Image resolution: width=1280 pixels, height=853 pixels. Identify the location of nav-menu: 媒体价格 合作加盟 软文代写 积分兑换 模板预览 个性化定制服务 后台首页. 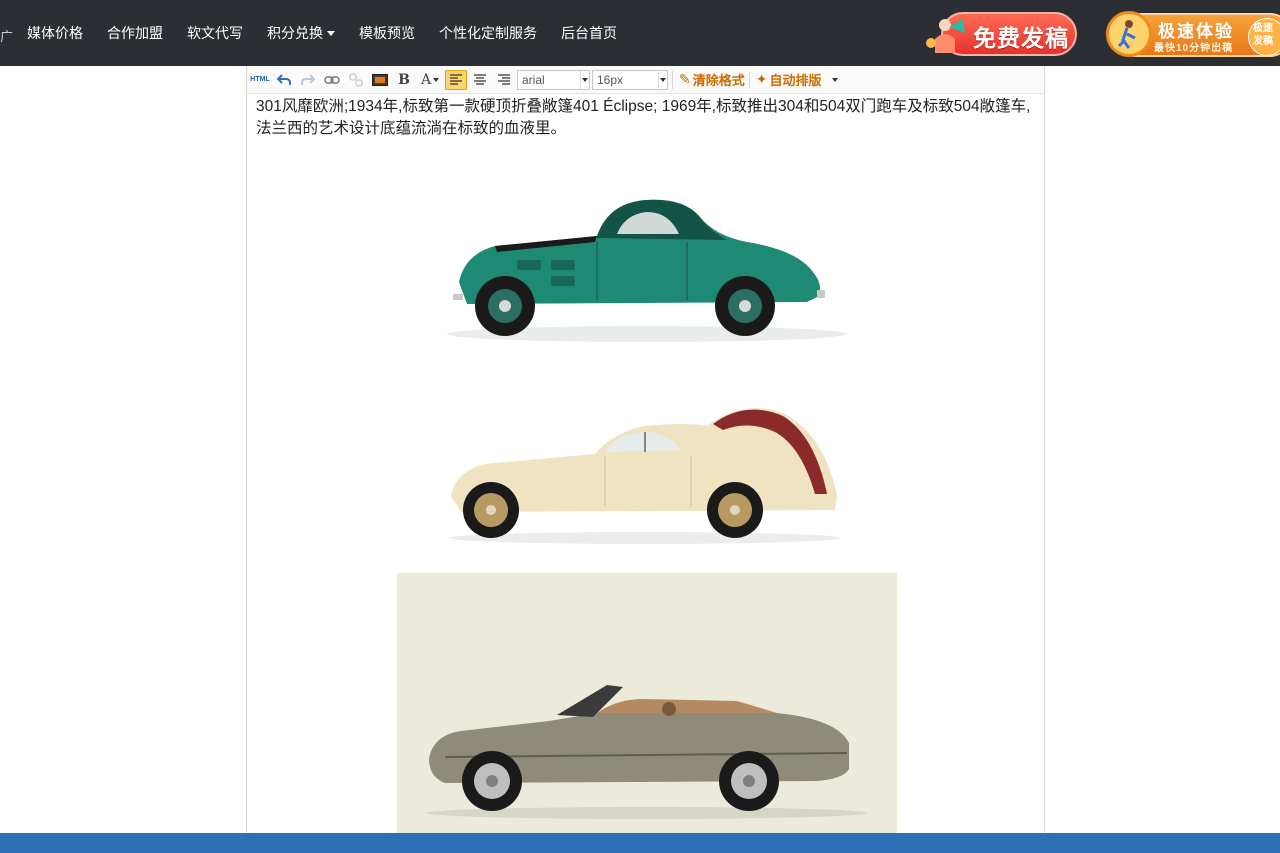
(322, 33).